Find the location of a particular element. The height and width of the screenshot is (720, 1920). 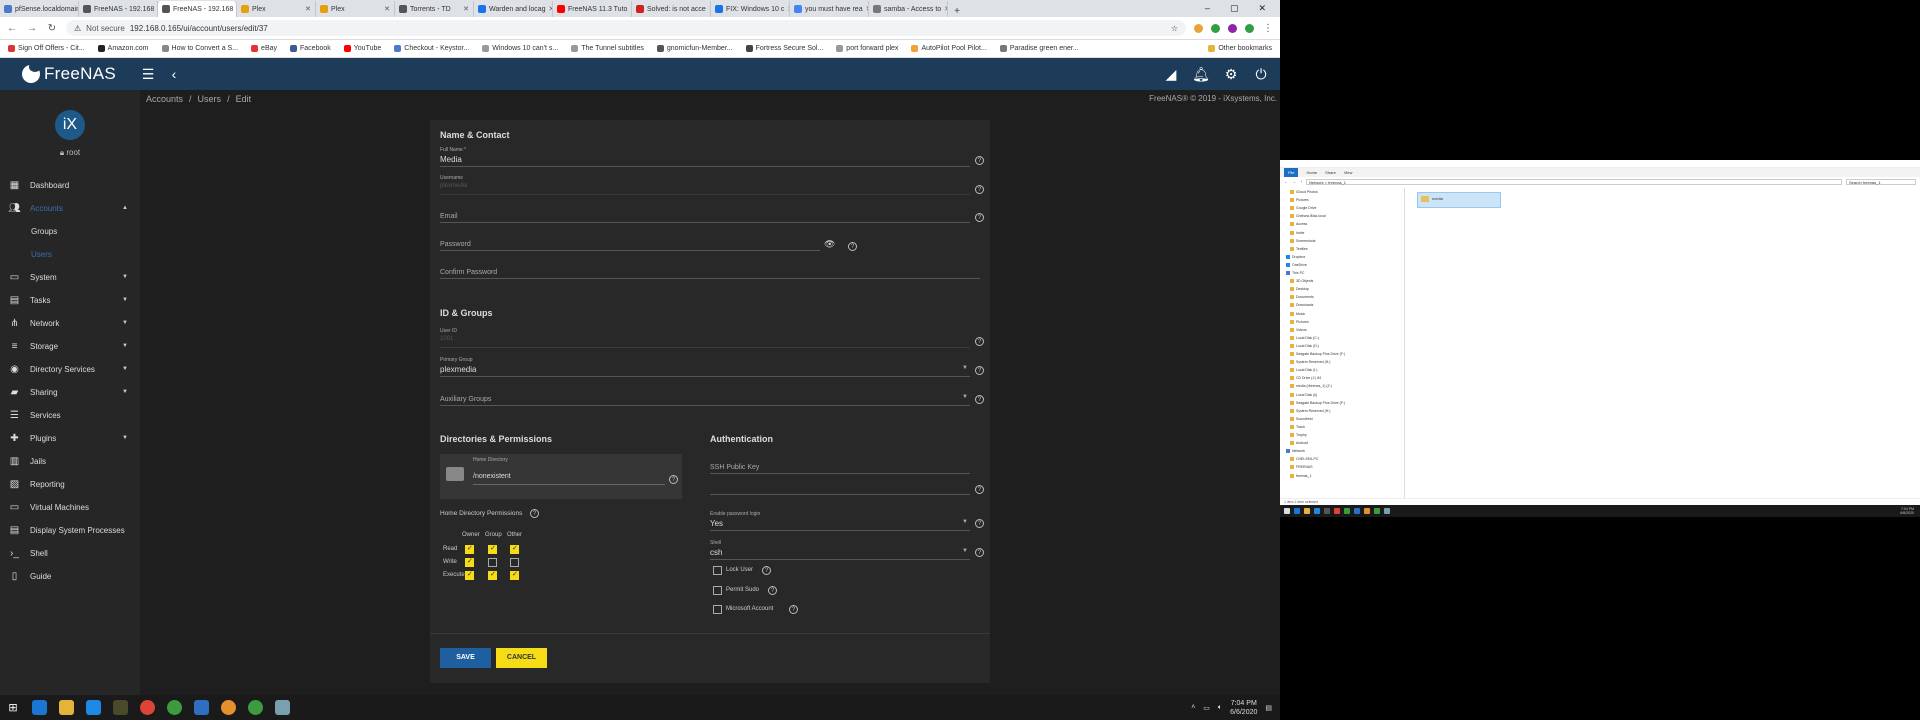

collapse-sidebar-icon: ‹ is located at coordinates (174, 74).